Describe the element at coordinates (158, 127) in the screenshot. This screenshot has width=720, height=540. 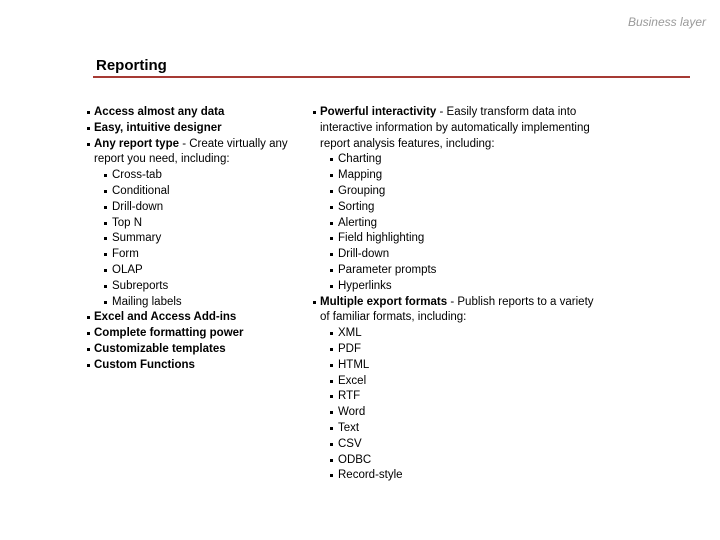
I see `bullet-item-heading: Easy, intuitive designer` at that location.